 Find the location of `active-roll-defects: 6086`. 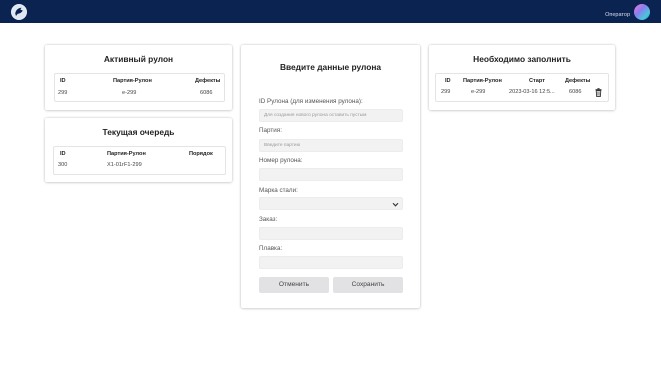

active-roll-defects: 6086 is located at coordinates (206, 93).